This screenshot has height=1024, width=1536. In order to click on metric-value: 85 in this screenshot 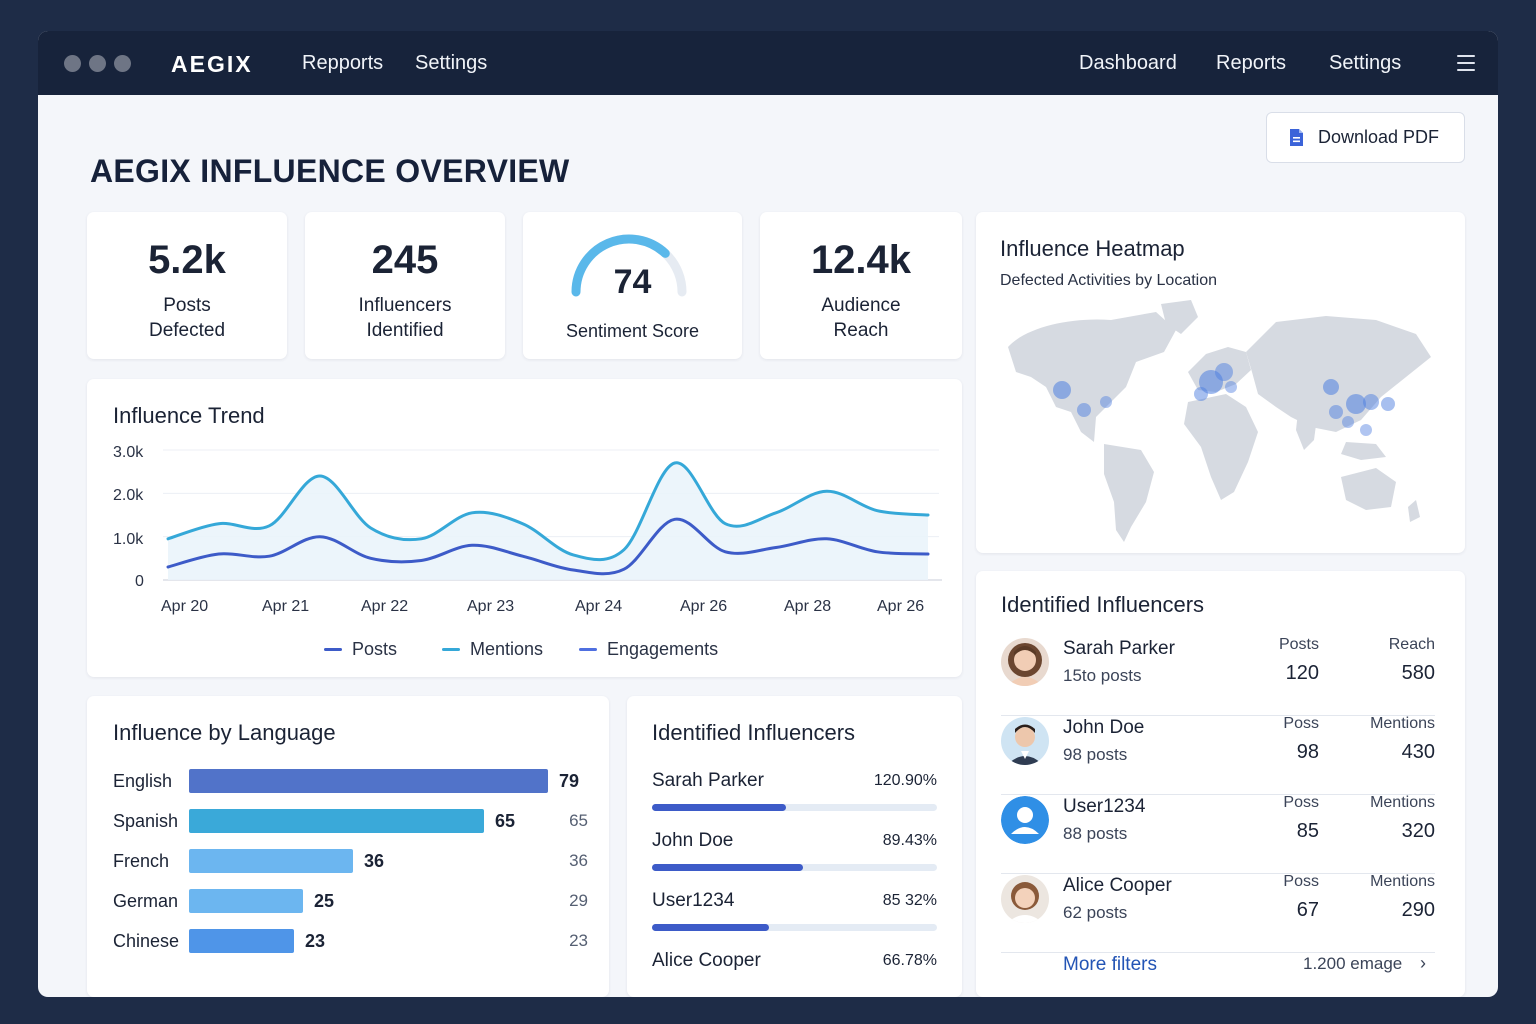, I will do `click(1307, 831)`.